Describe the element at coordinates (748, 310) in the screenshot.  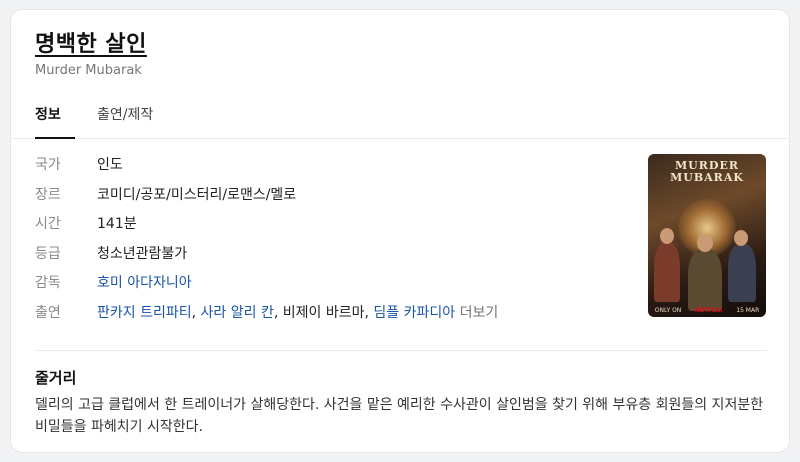
I see `poster-release-date: 15 MAR` at that location.